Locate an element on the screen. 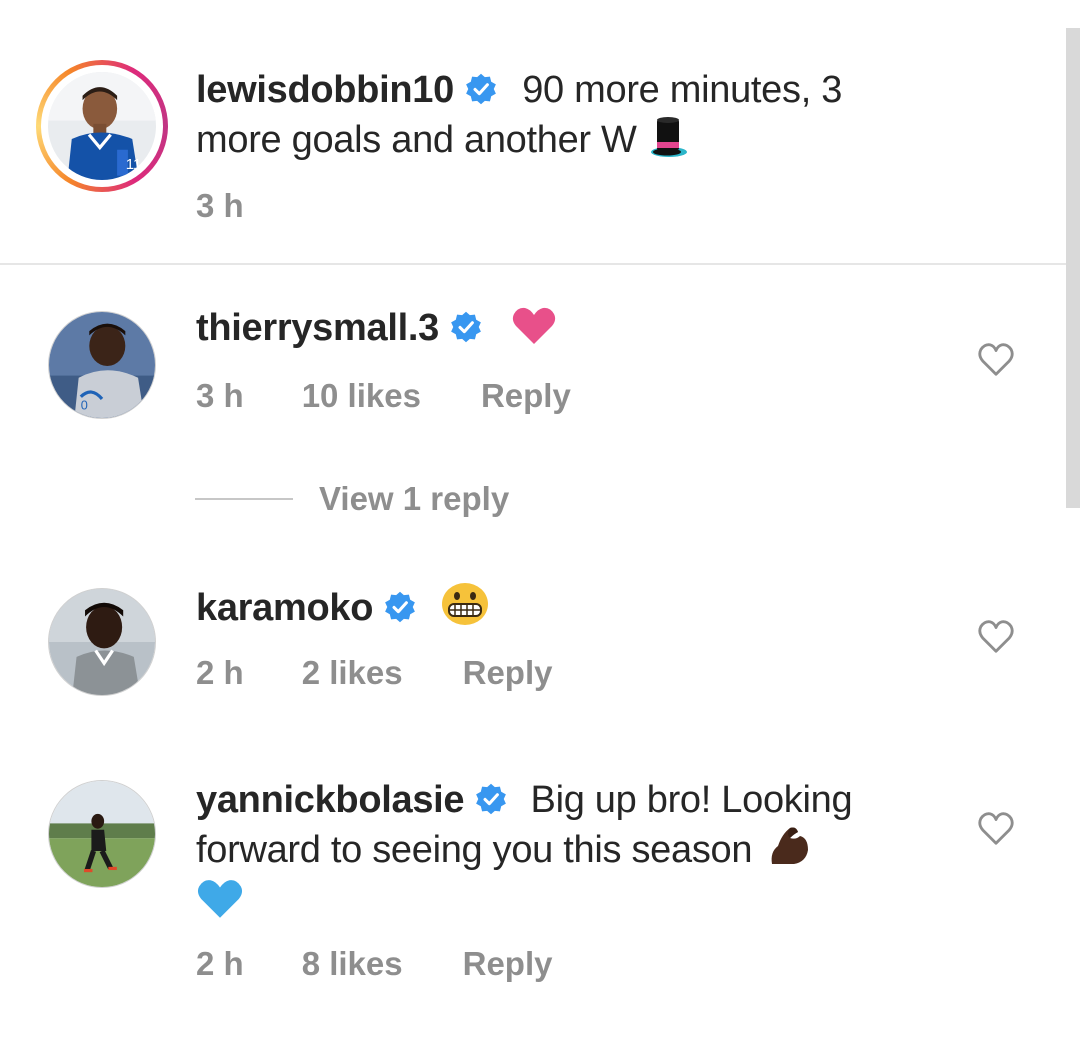  story-ring-avatar: 11 is located at coordinates (102, 126).